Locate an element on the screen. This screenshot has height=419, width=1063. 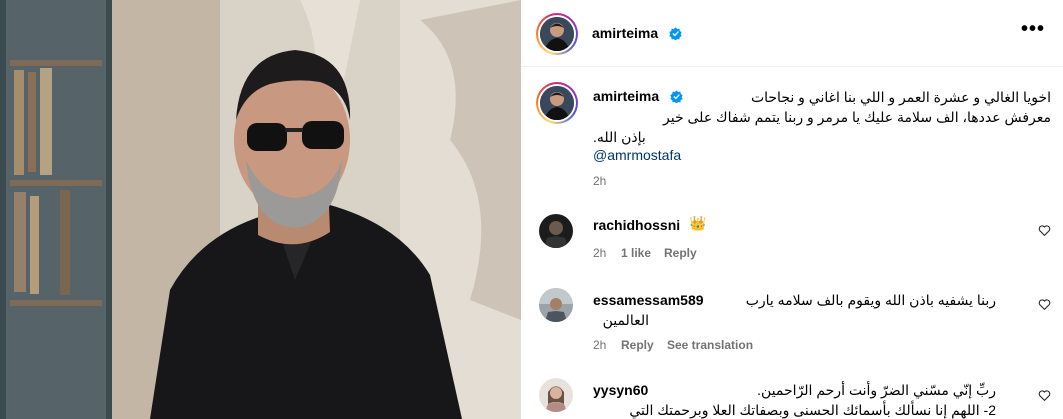
comment-likes: 1 like is located at coordinates (636, 253).